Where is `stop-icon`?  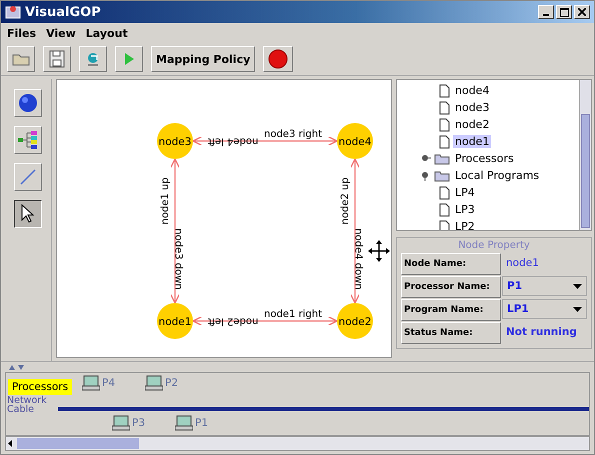 stop-icon is located at coordinates (278, 59).